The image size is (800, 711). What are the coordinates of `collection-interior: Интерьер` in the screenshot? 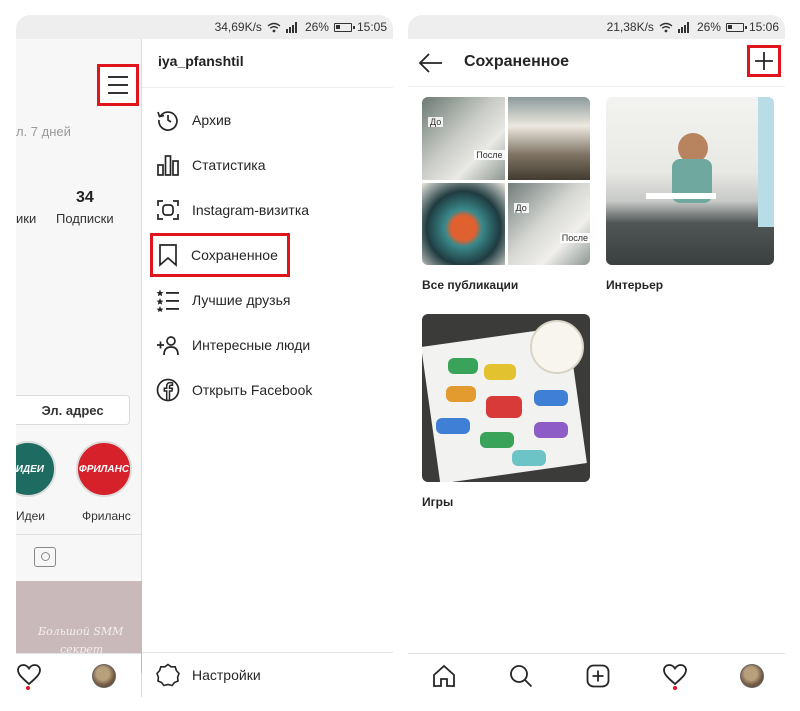 It's located at (690, 194).